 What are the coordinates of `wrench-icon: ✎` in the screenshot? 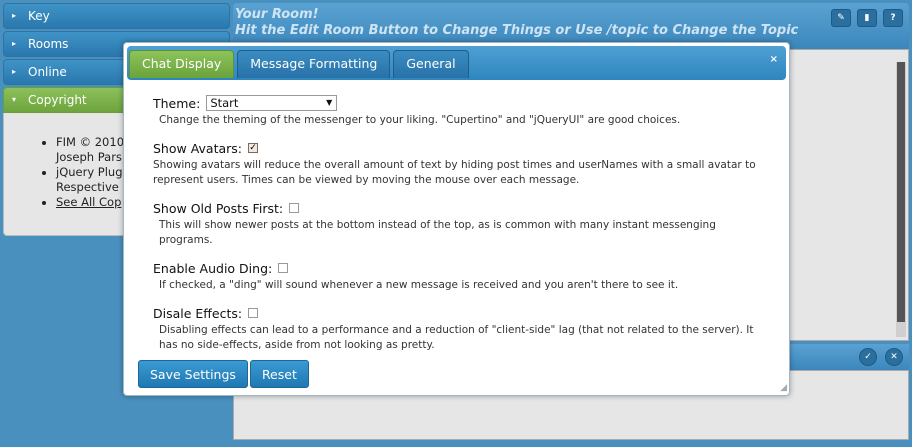 It's located at (841, 18).